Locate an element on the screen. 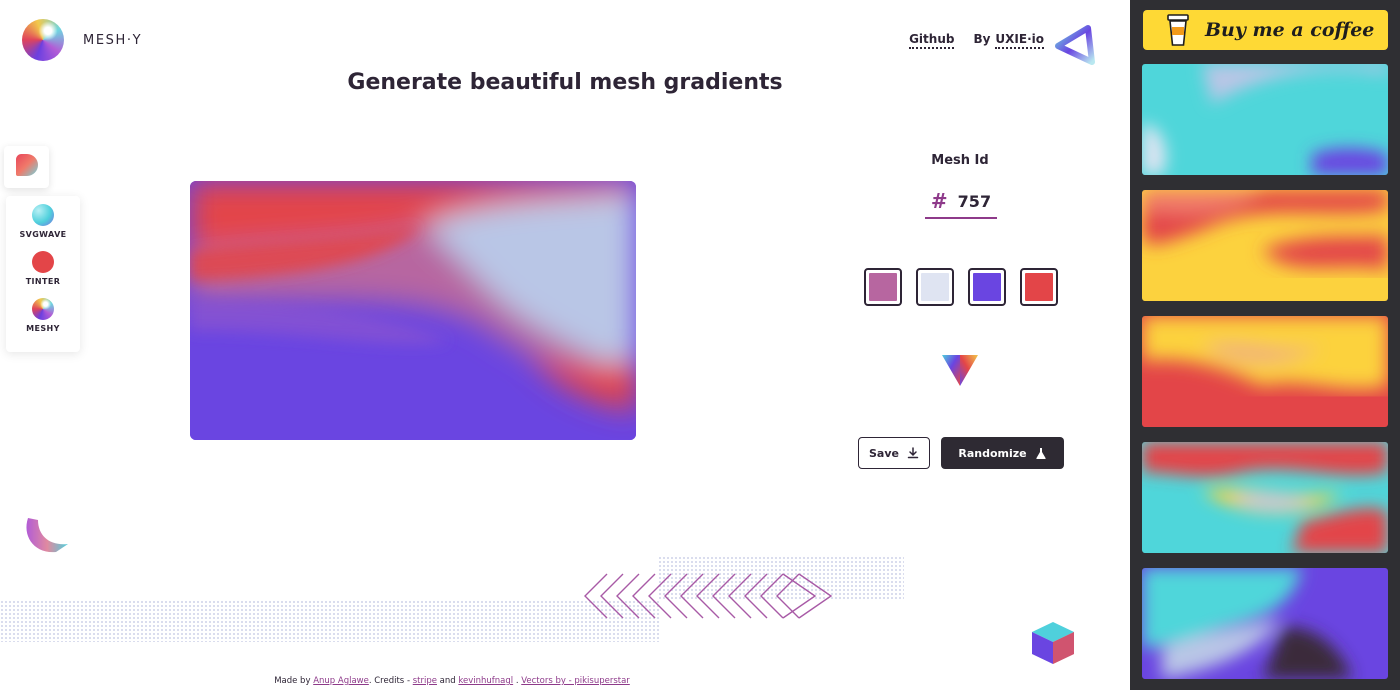 This screenshot has width=1400, height=690. app-name: MESH·Y is located at coordinates (113, 40).